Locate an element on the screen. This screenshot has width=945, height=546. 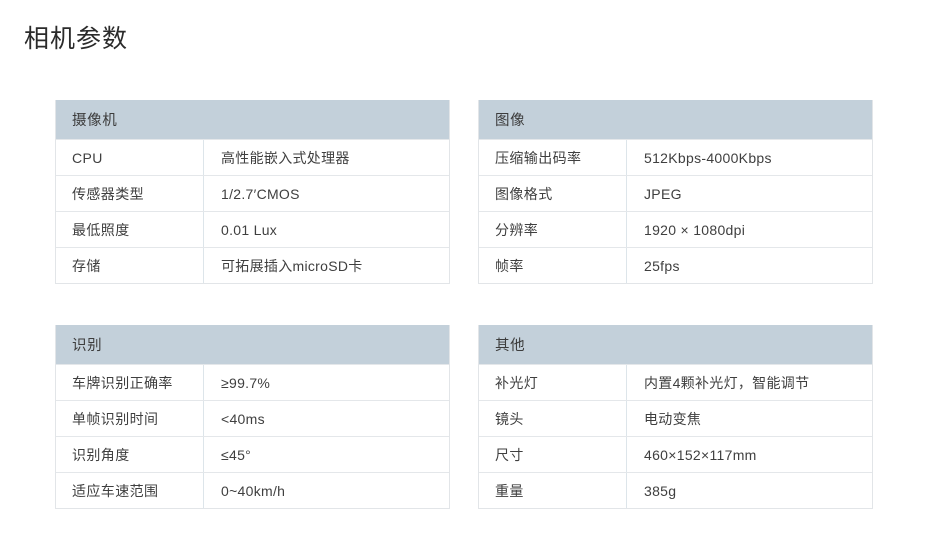
table-row: 单帧识别时间 <40ms is located at coordinates (252, 418).